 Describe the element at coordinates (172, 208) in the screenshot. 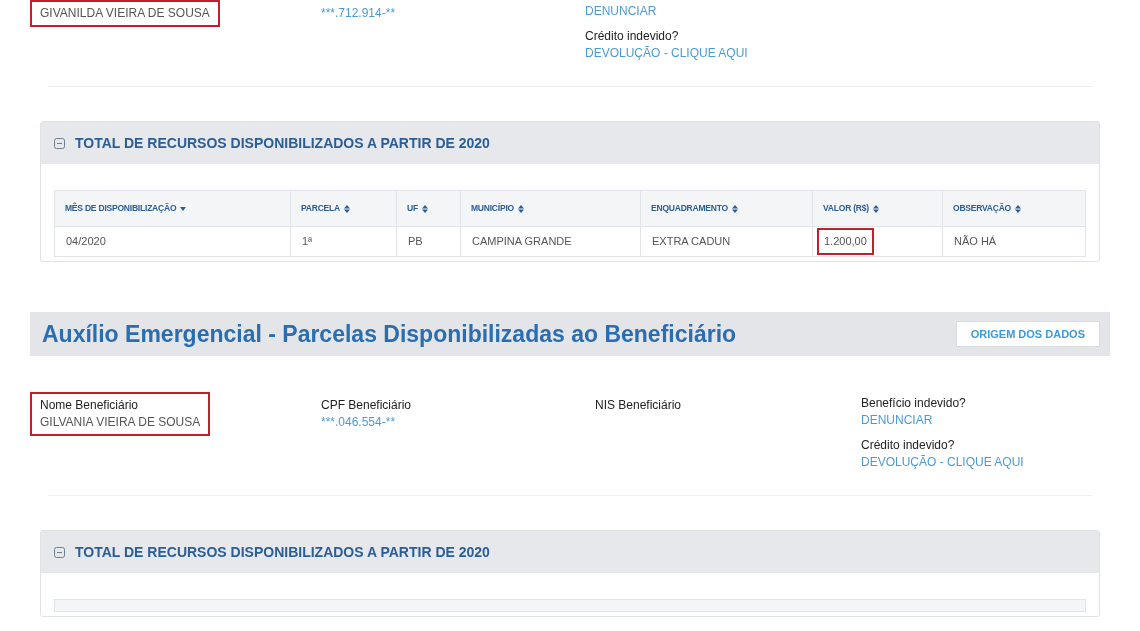

I see `column-header: MÊS DE DISPONIBILIZAÇÃO` at that location.